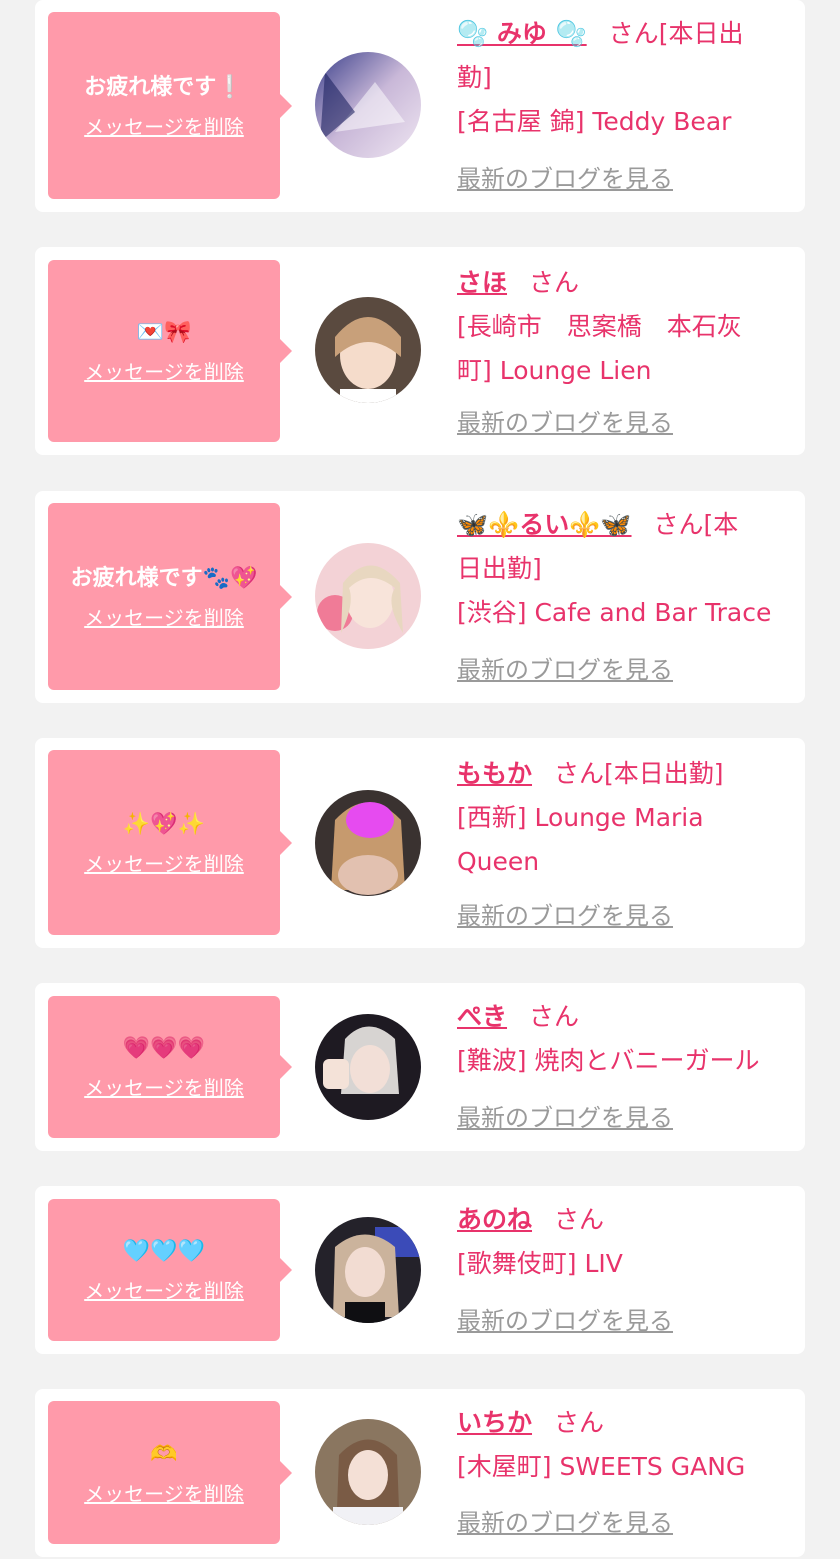 This screenshot has height=1559, width=840. Describe the element at coordinates (164, 824) in the screenshot. I see `message-text: ✨💖✨` at that location.